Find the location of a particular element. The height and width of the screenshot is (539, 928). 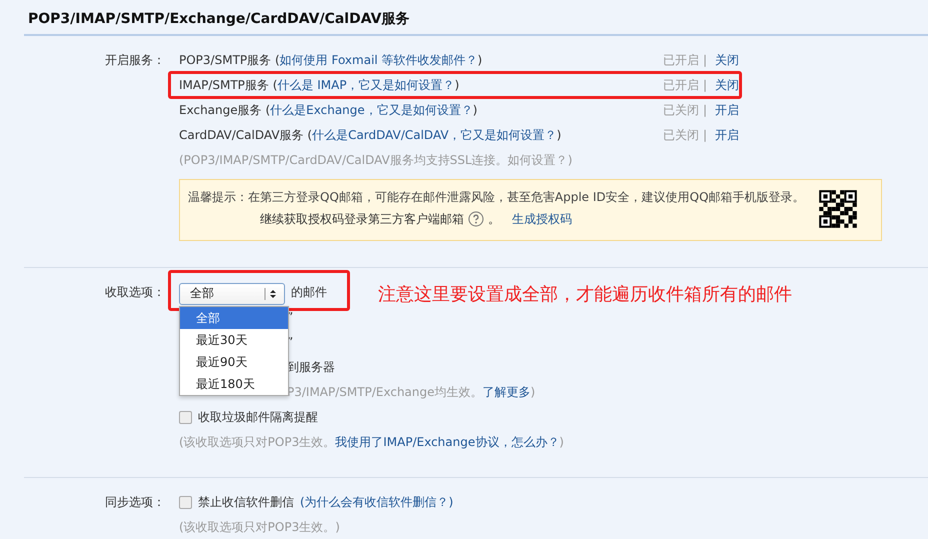

annotation-text: 注意这里要设置成全部，才能遍历收件箱所有的邮件 is located at coordinates (585, 294).